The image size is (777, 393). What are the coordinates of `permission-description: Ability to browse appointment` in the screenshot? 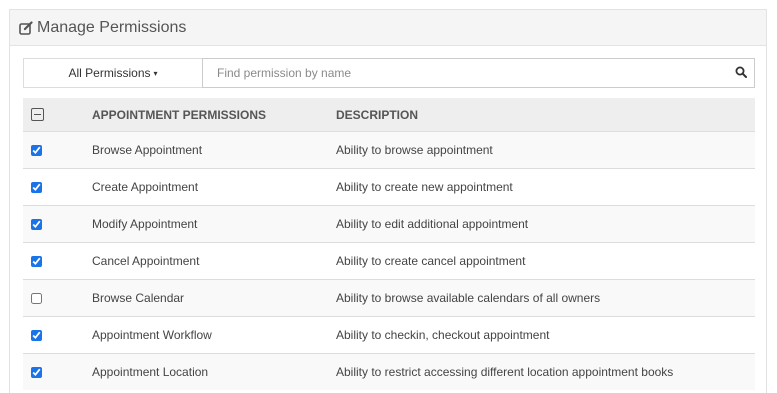 It's located at (545, 150).